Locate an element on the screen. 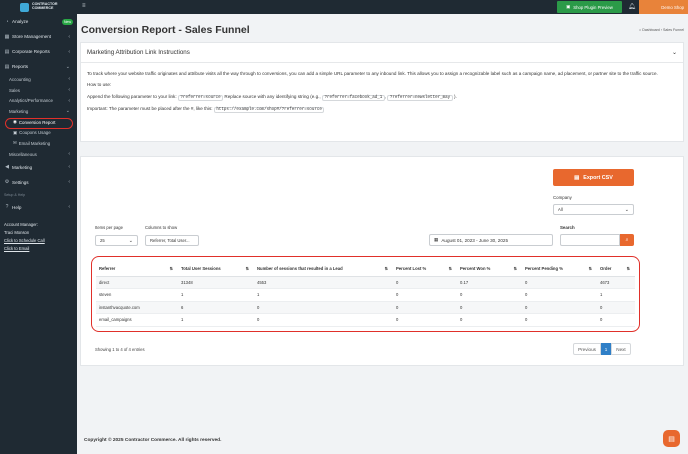  search-input is located at coordinates (590, 240).